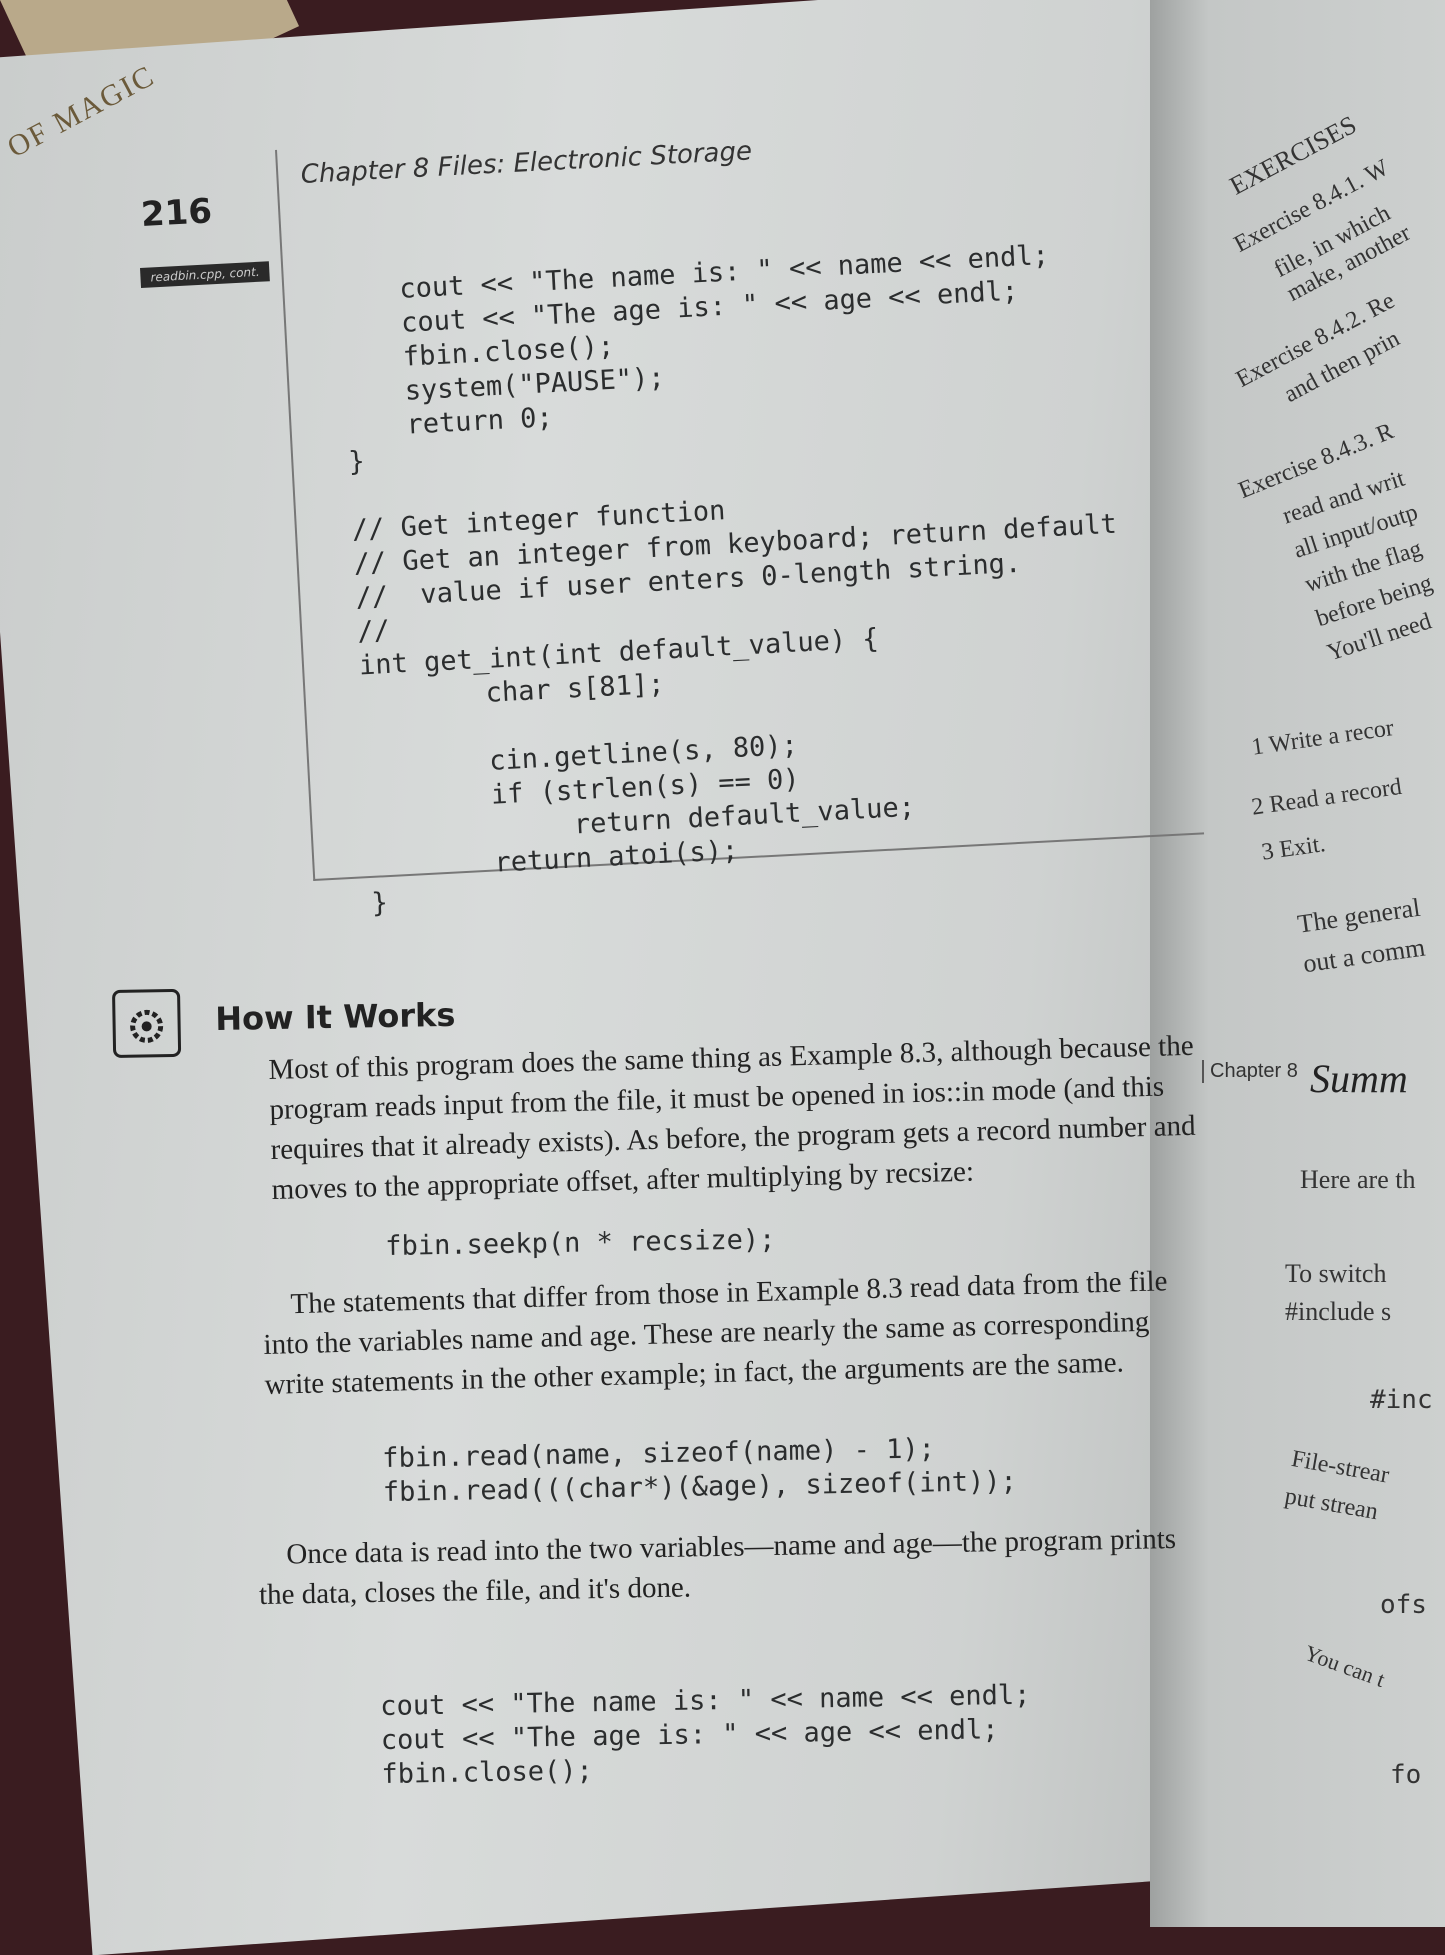 The height and width of the screenshot is (1955, 1445). What do you see at coordinates (1323, 738) in the screenshot?
I see `menu-item-1: 1 Write a recor` at bounding box center [1323, 738].